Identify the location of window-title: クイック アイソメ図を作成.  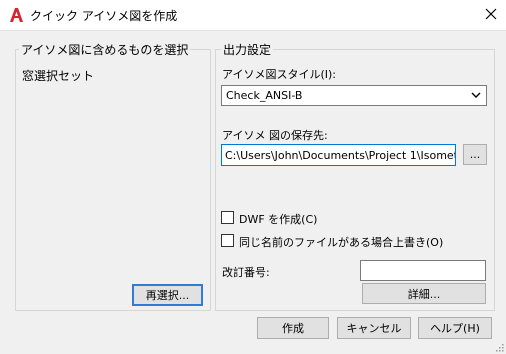
(104, 16).